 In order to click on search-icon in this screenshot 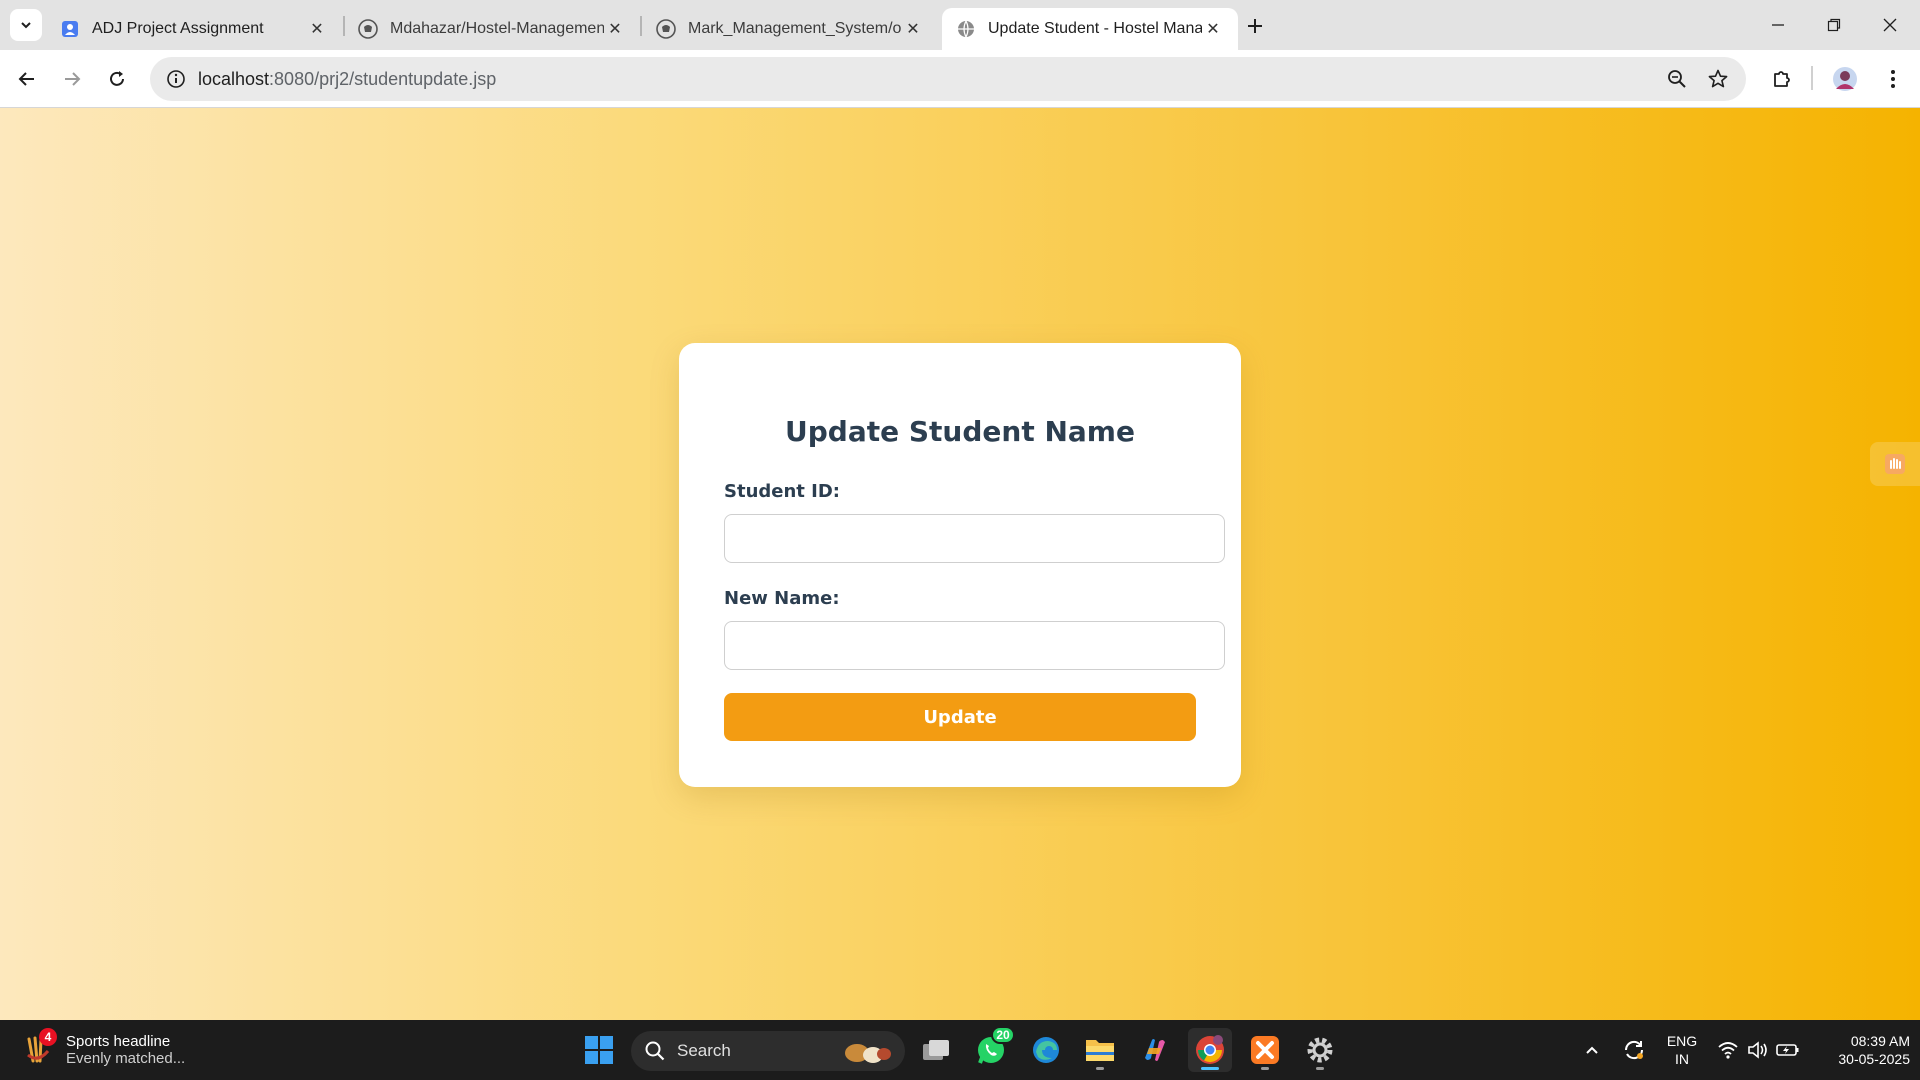, I will do `click(655, 1051)`.